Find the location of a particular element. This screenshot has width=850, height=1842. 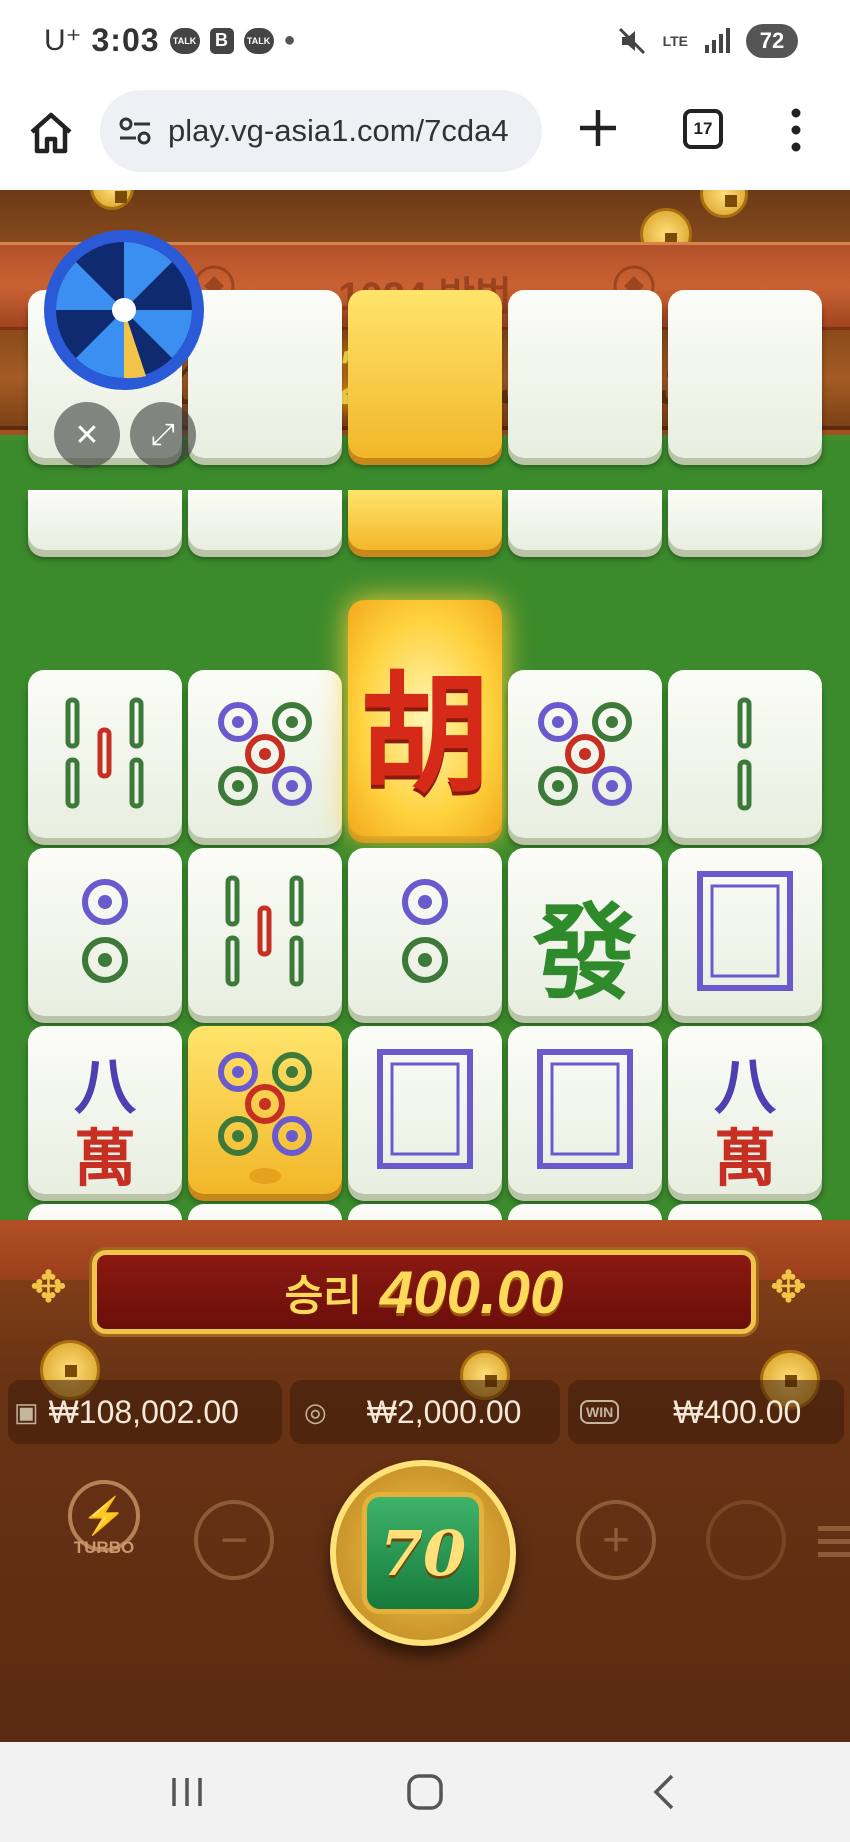

balance-display: ▣ ₩108,002.00 is located at coordinates (145, 1412).